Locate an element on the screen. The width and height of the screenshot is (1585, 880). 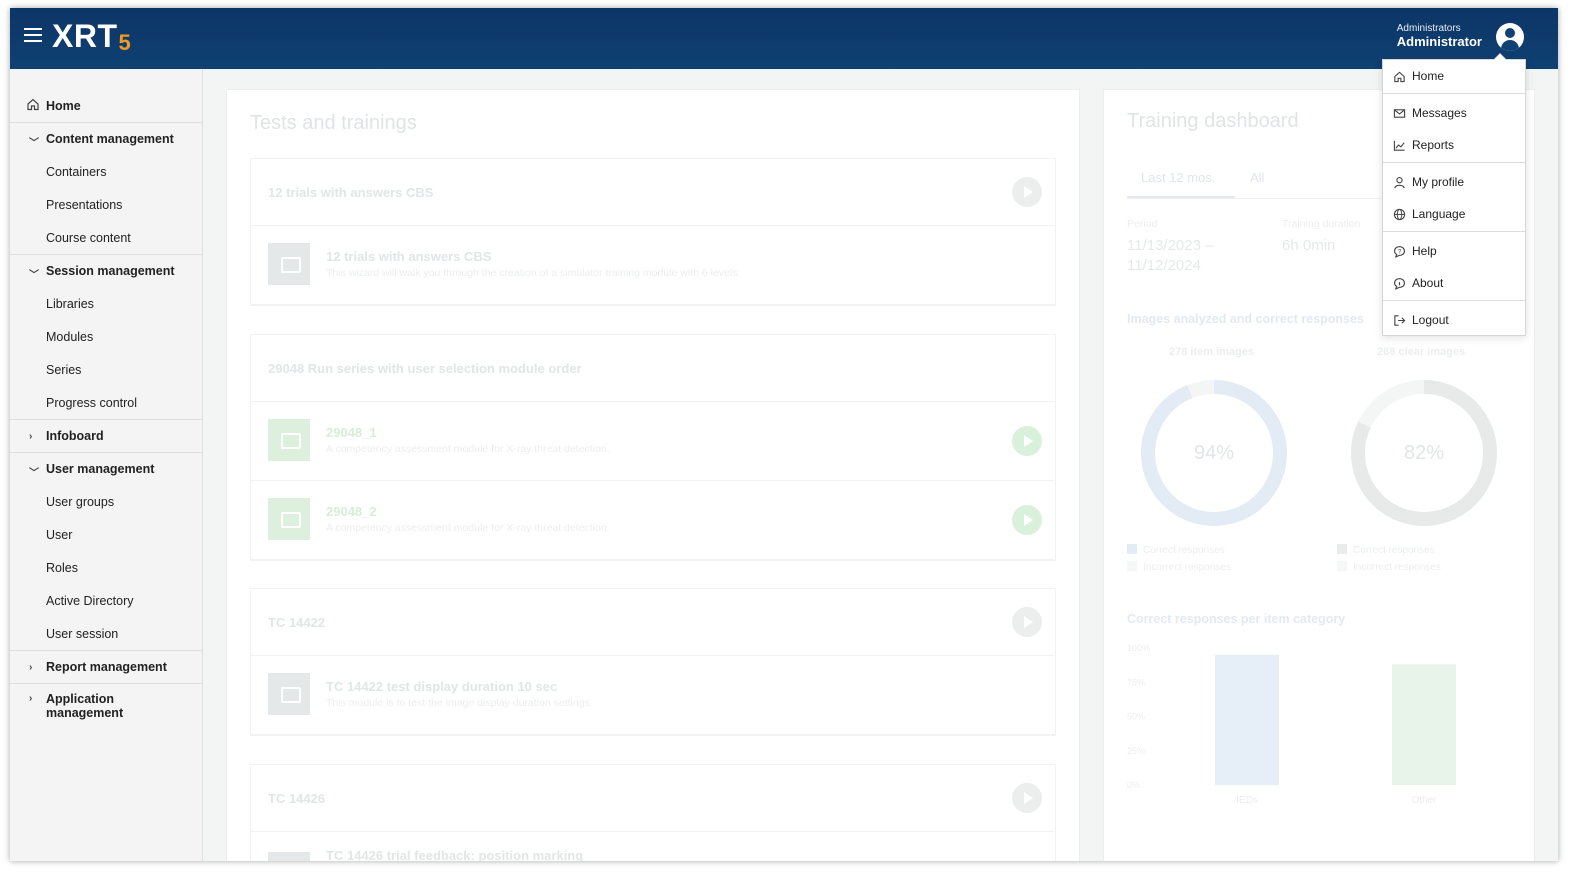
user-info: Administrators Administrator is located at coordinates (1439, 36).